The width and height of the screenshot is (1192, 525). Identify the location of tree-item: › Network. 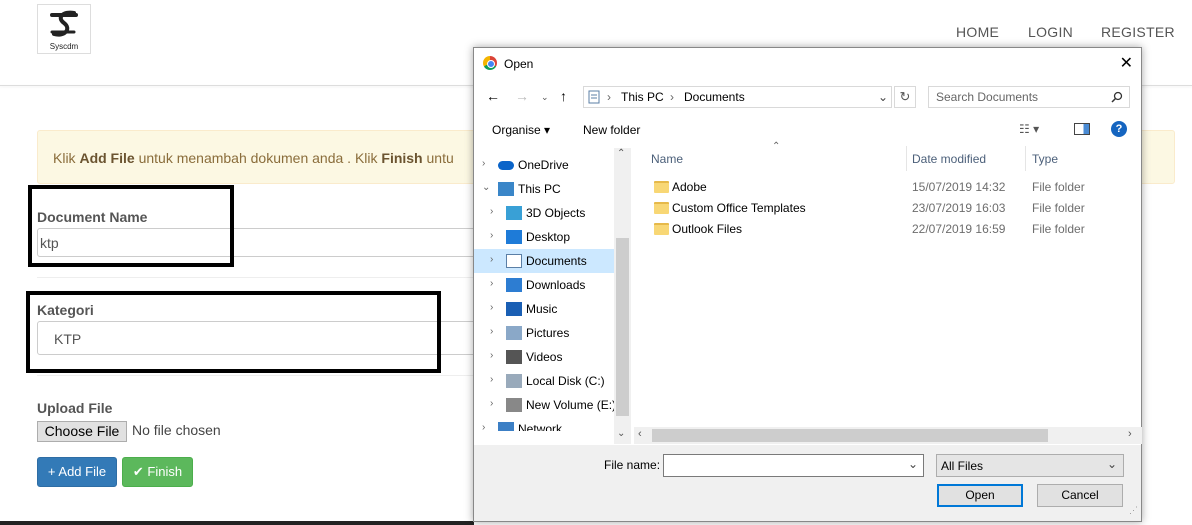
(544, 424).